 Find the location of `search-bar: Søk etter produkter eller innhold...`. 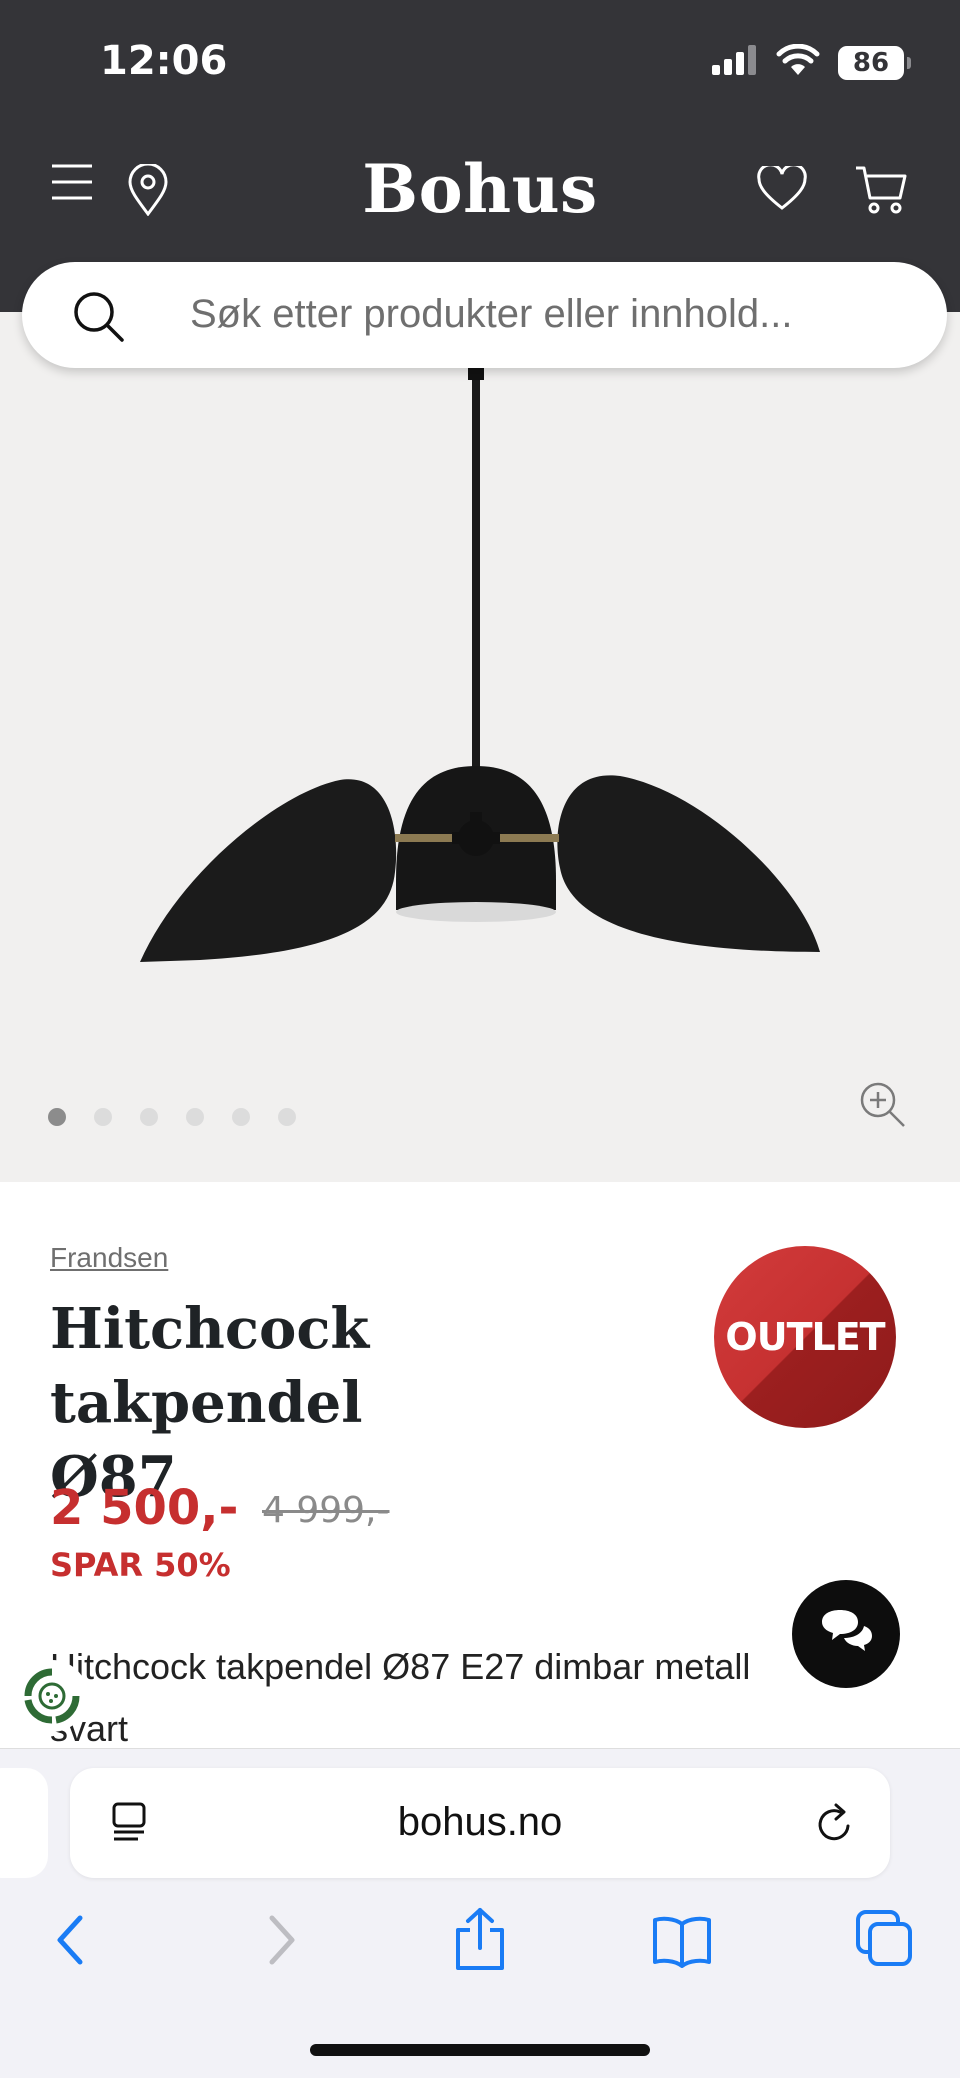

search-bar: Søk etter produkter eller innhold... is located at coordinates (484, 315).